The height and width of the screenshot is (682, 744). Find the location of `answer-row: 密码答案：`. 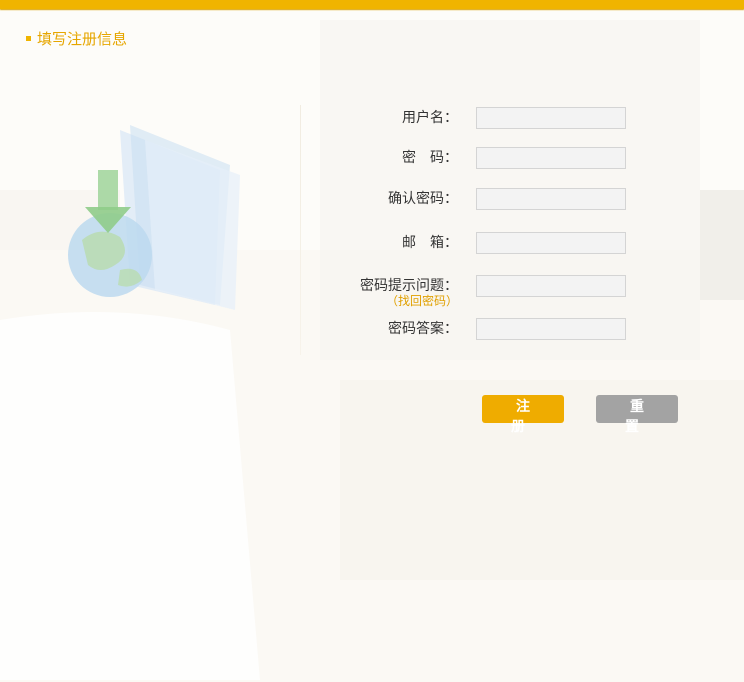

answer-row: 密码答案： is located at coordinates (480, 330).